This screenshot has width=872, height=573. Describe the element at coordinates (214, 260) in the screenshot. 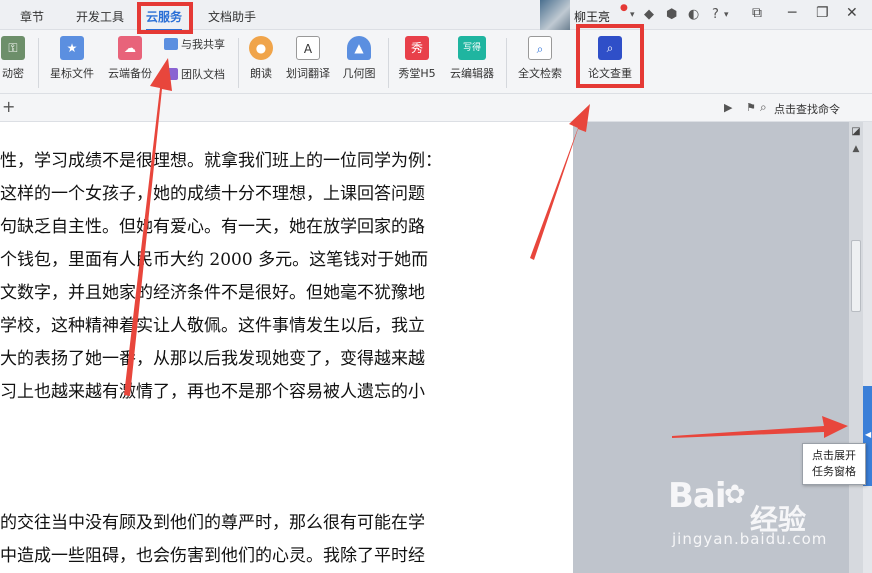

I see `doc-line: 个钱包，里面有人民币大约 2000 多元。这笔钱对于她而` at that location.